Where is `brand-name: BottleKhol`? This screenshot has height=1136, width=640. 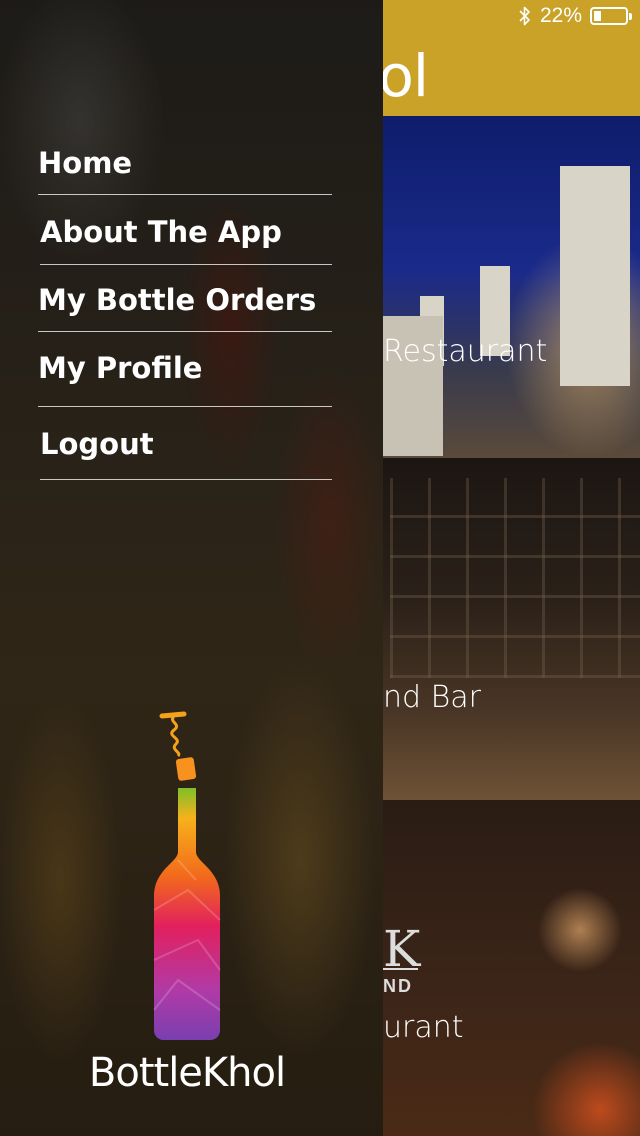 brand-name: BottleKhol is located at coordinates (187, 1073).